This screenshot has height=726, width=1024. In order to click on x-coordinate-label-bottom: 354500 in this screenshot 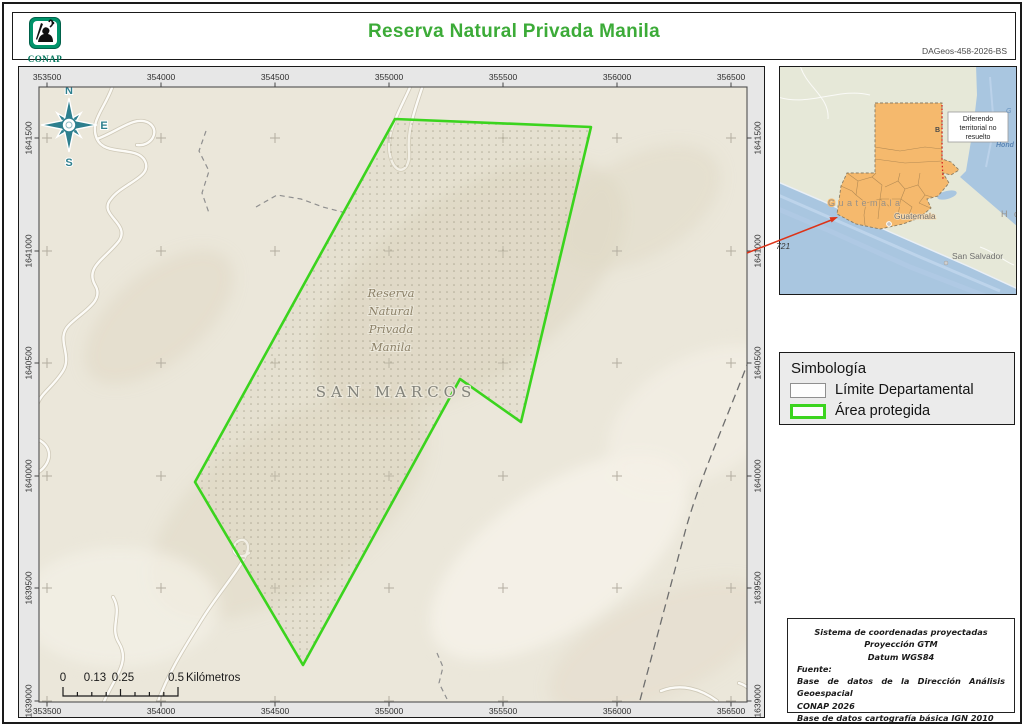, I will do `click(275, 711)`.